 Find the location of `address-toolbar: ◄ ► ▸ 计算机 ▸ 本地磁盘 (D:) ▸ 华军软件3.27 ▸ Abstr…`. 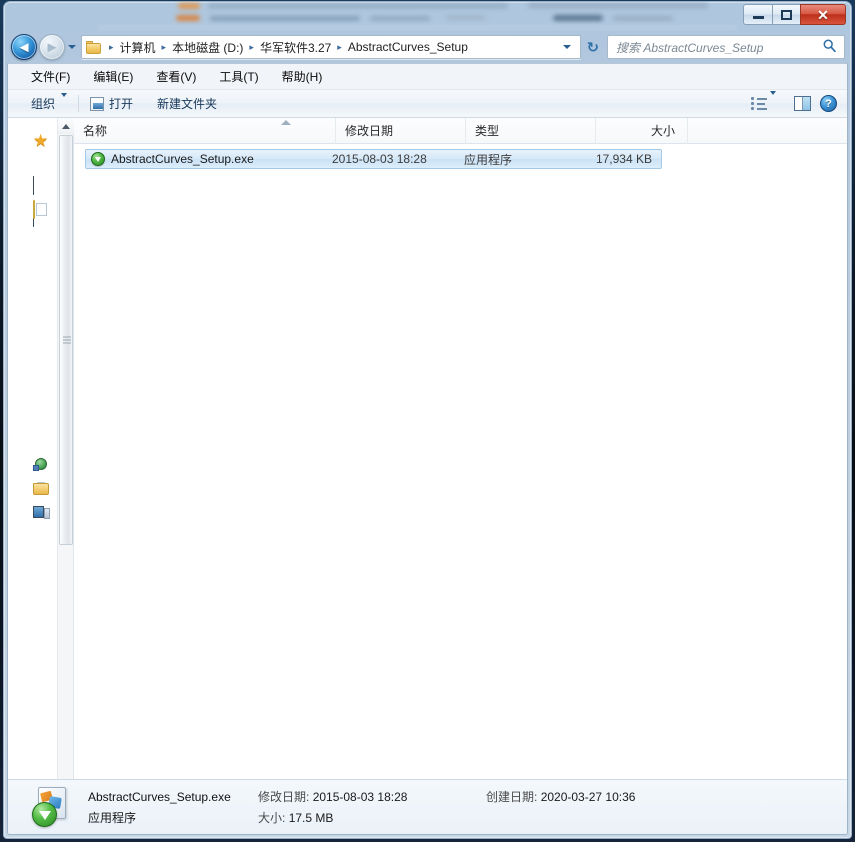

address-toolbar: ◄ ► ▸ 计算机 ▸ 本地磁盘 (D:) ▸ 华军软件3.27 ▸ Abstr… is located at coordinates (427, 47).